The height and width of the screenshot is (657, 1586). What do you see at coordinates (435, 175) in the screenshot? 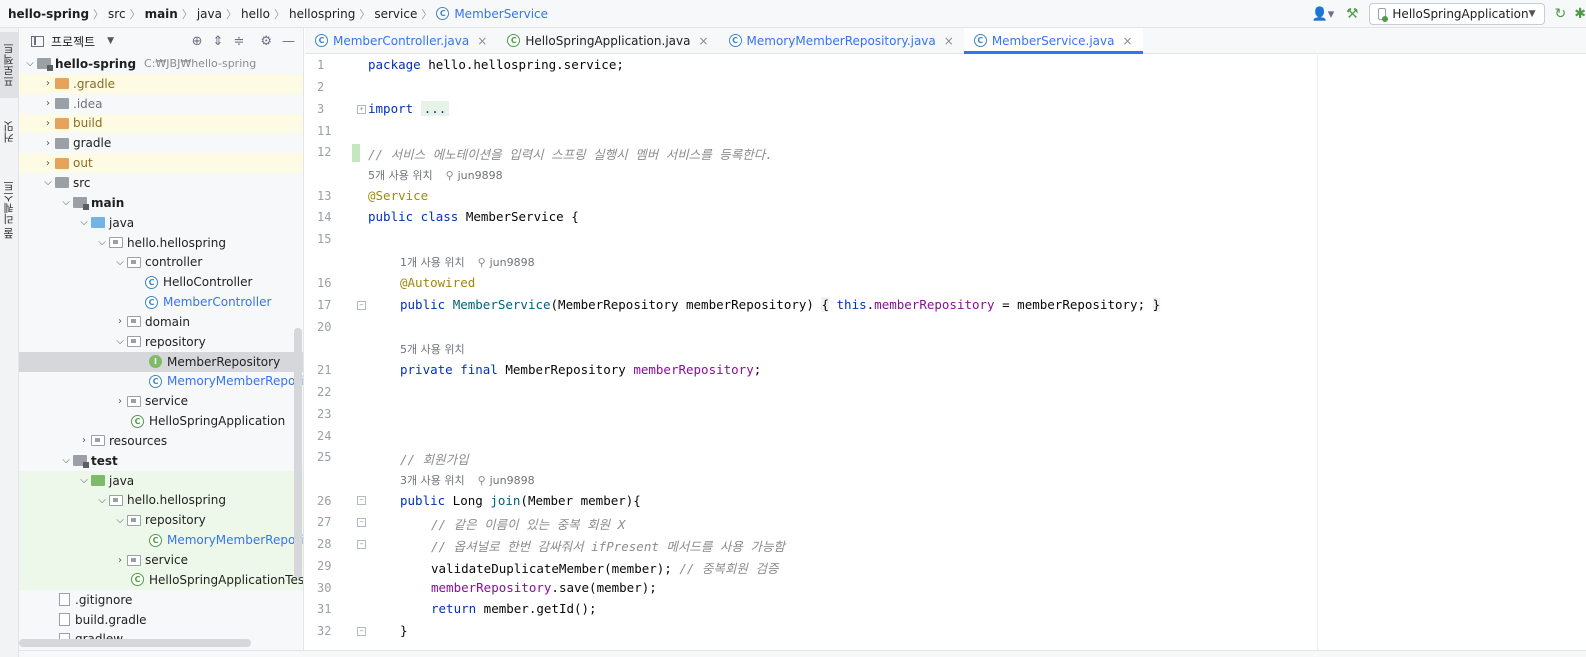
I see `usage-hint: 5개 사용 위치 ⚲ jun9898` at bounding box center [435, 175].